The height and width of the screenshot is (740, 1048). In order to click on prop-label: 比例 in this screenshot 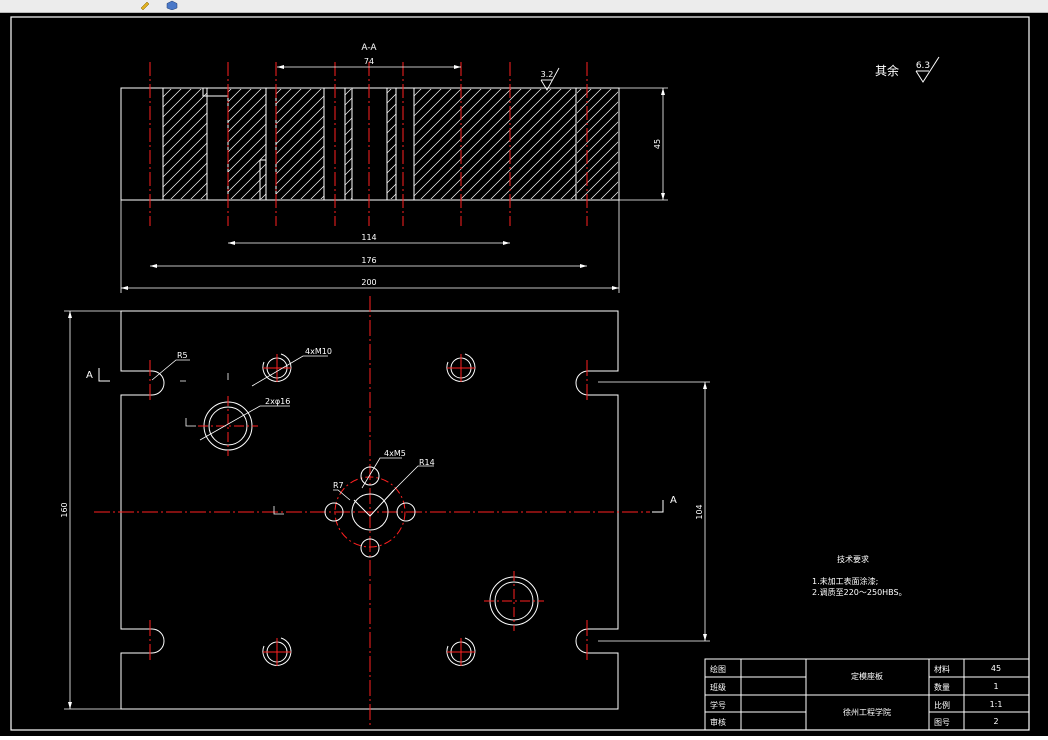, I will do `click(942, 705)`.